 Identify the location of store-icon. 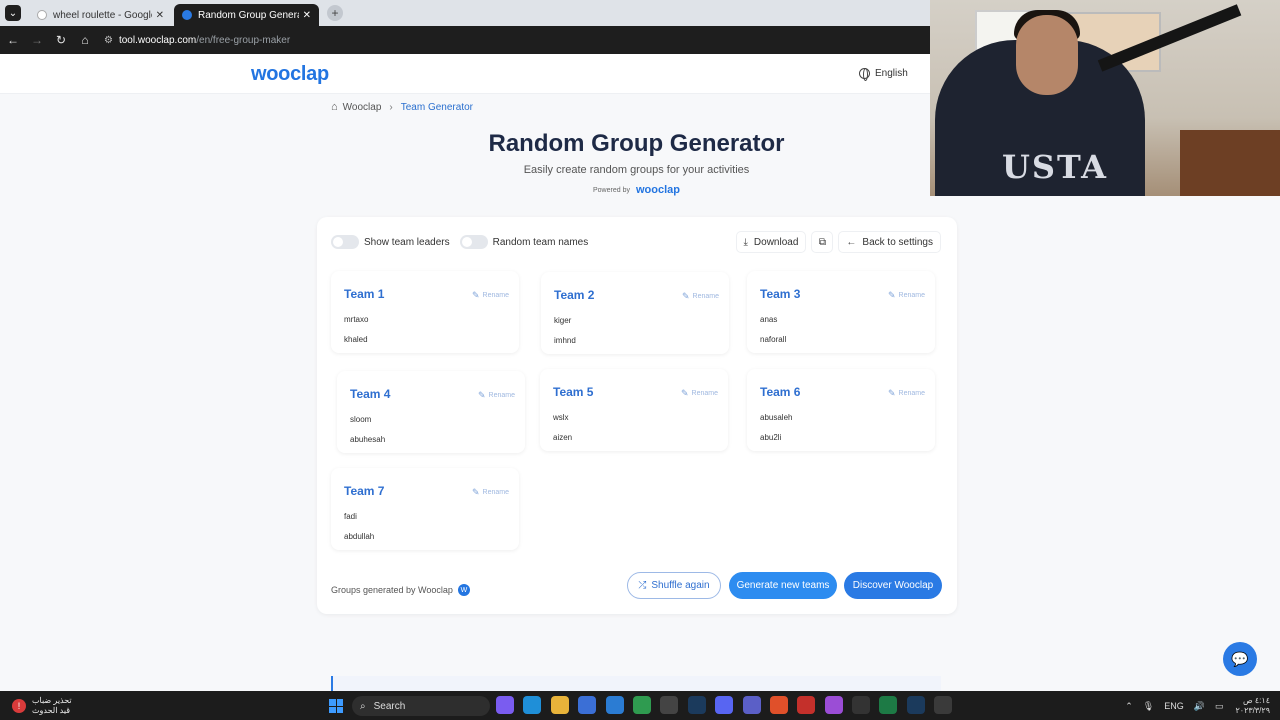
(587, 705).